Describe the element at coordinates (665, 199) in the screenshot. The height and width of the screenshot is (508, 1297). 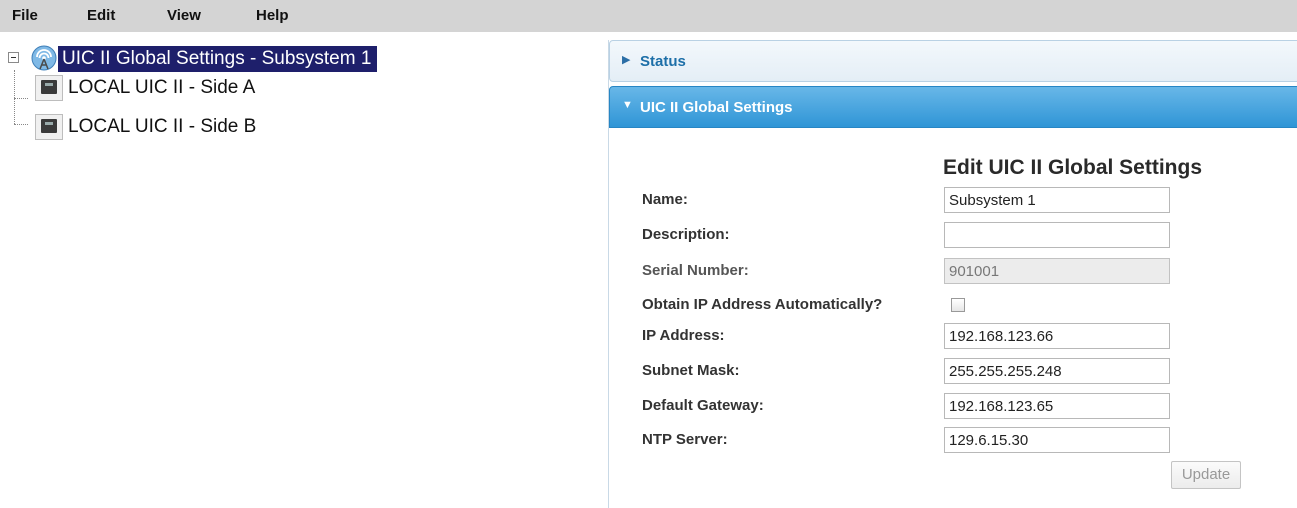
I see `name-label: Name:` at that location.